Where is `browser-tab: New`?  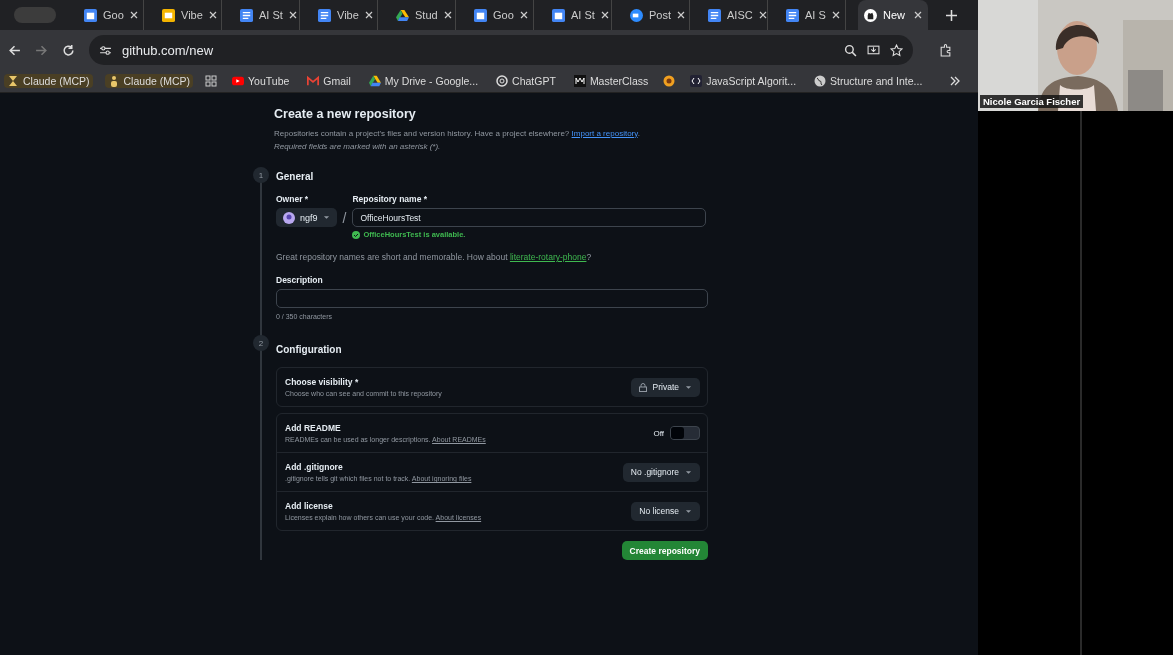
browser-tab: New is located at coordinates (893, 15).